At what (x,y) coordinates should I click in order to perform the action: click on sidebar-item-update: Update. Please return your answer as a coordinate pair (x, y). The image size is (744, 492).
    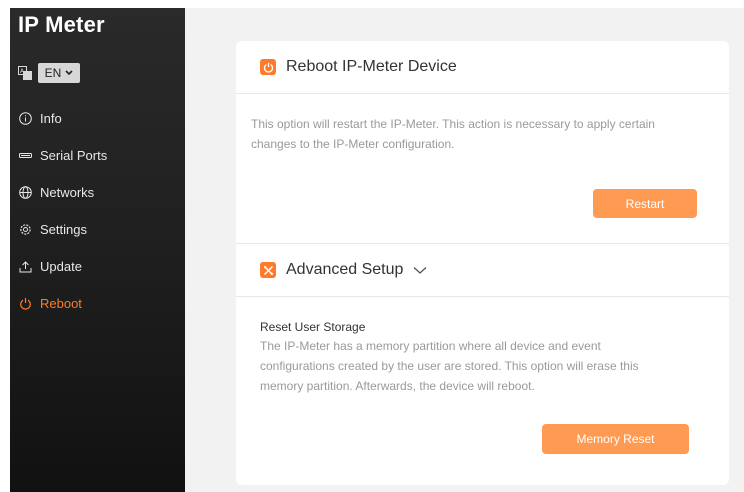
    Looking at the image, I should click on (97, 266).